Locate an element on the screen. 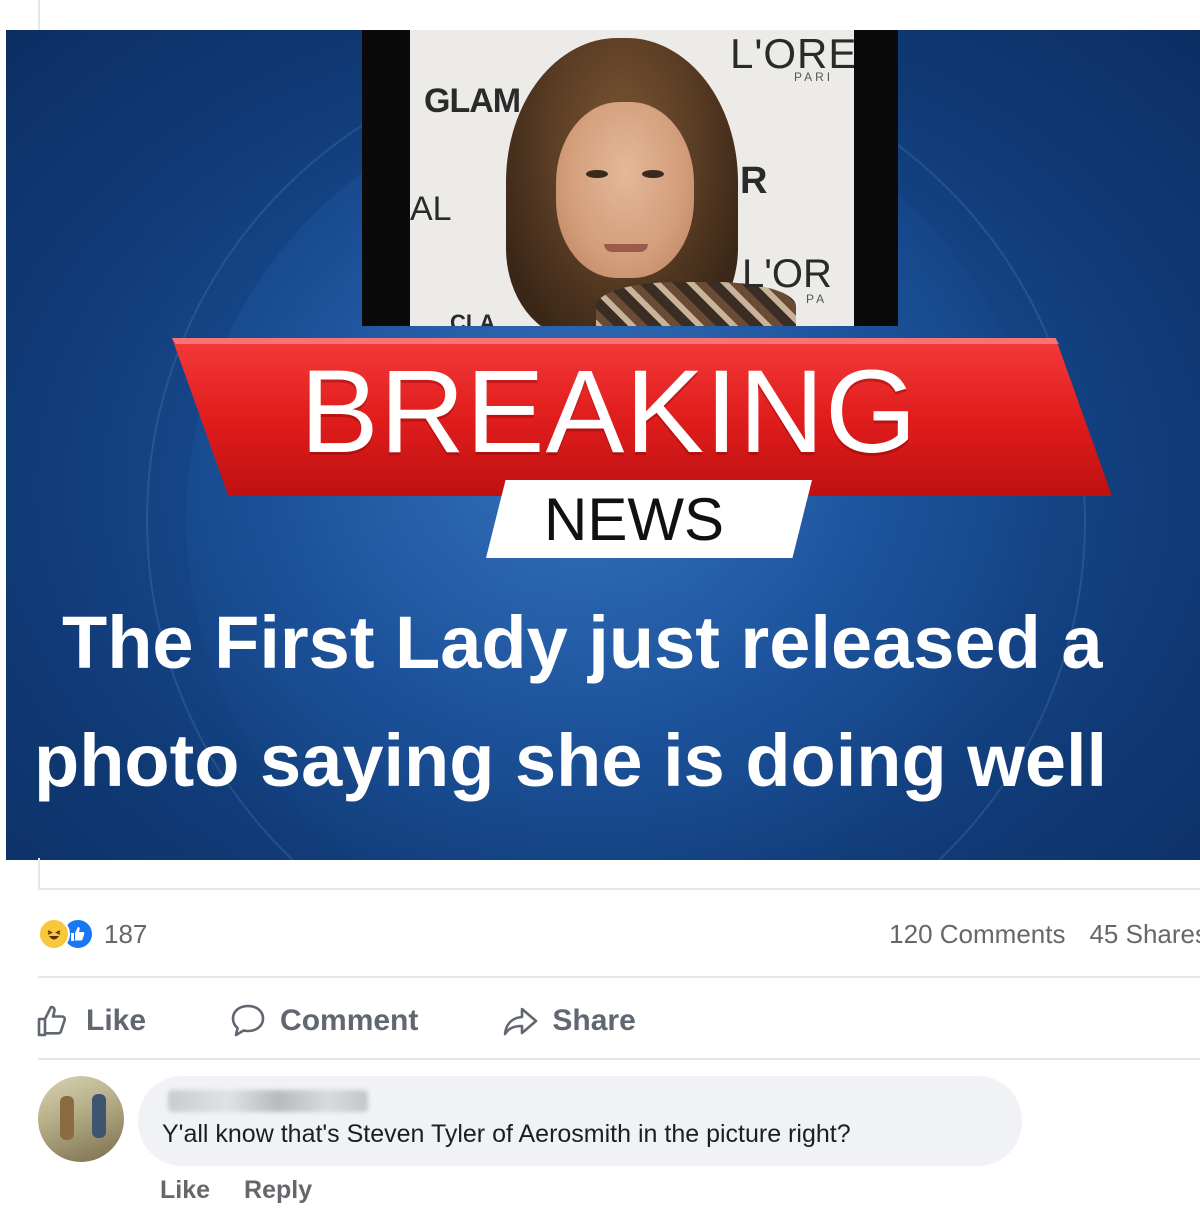 The width and height of the screenshot is (1200, 1208). comment-author-blurred is located at coordinates (268, 1101).